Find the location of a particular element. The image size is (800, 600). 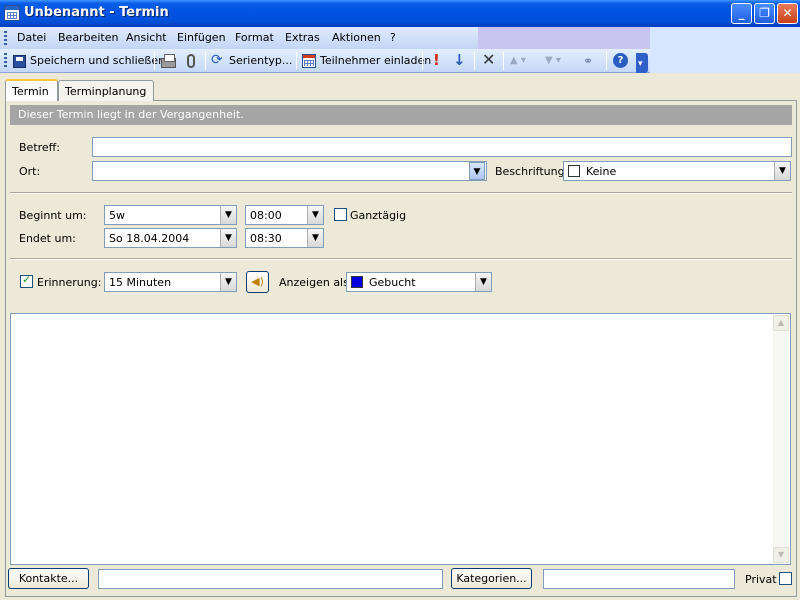

address-book-button: ⚭ is located at coordinates (592, 61).